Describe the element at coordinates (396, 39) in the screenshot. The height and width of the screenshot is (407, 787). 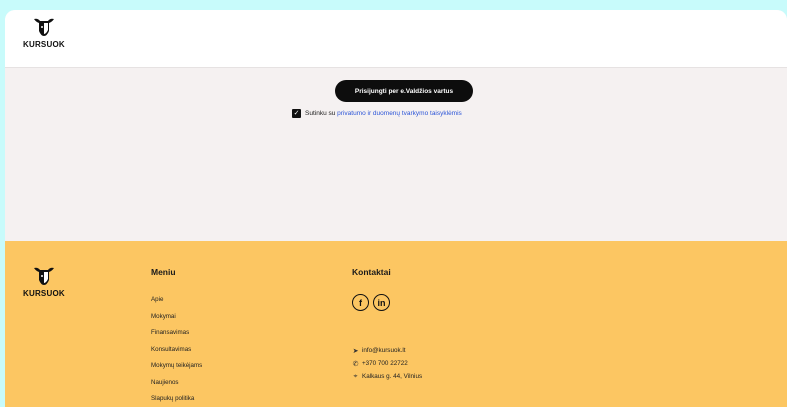
I see `site-header: KURSUOK` at that location.